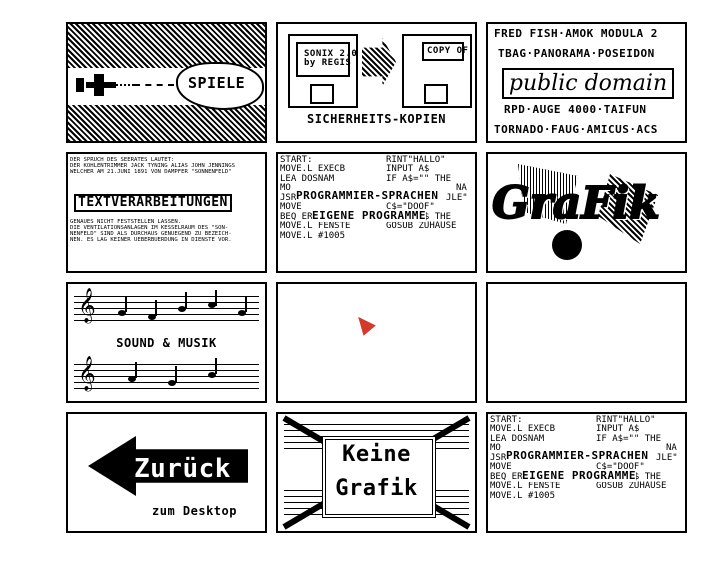 The image size is (720, 568). Describe the element at coordinates (217, 83) in the screenshot. I see `games-label: SPIELE` at that location.